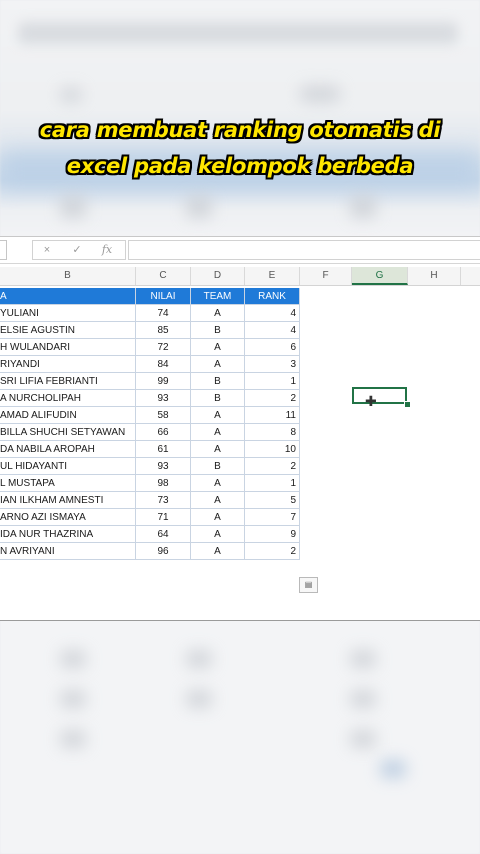  Describe the element at coordinates (68, 517) in the screenshot. I see `table-cell-name: ARNO AZI ISMAYA` at that location.